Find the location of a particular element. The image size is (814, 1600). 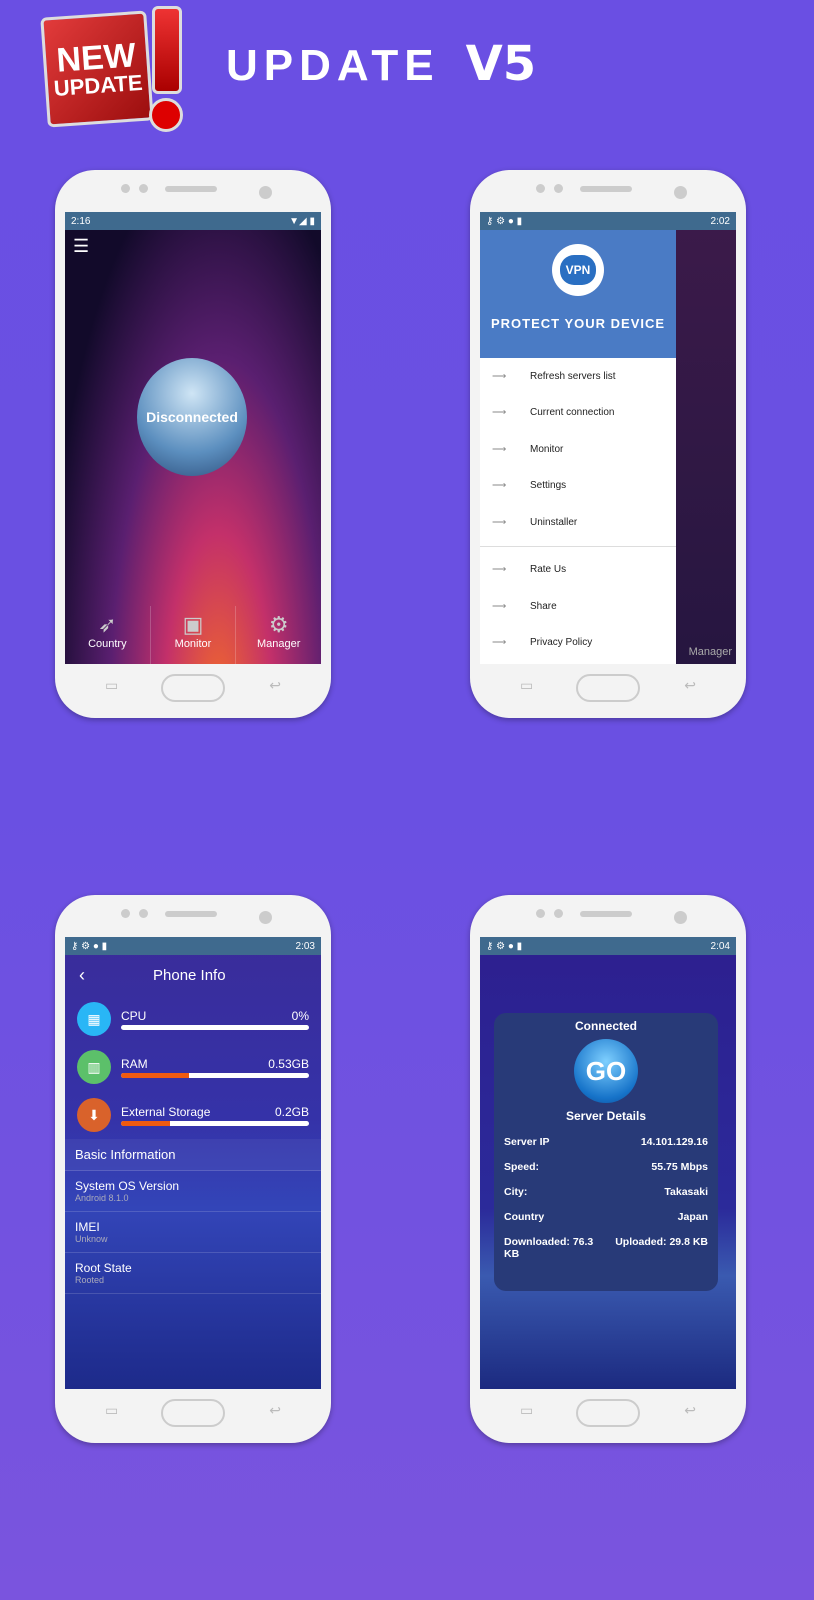

downloaded-value: Downloaded: 76.3 KB is located at coordinates (549, 1248).